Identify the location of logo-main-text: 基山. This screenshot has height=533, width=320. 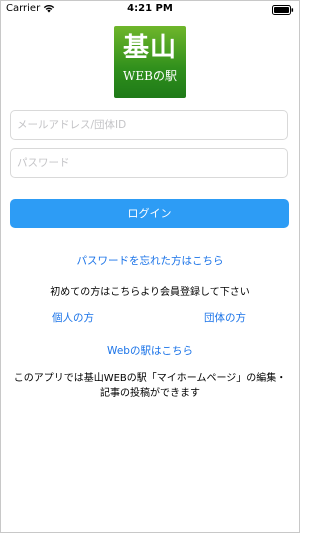
(149, 48).